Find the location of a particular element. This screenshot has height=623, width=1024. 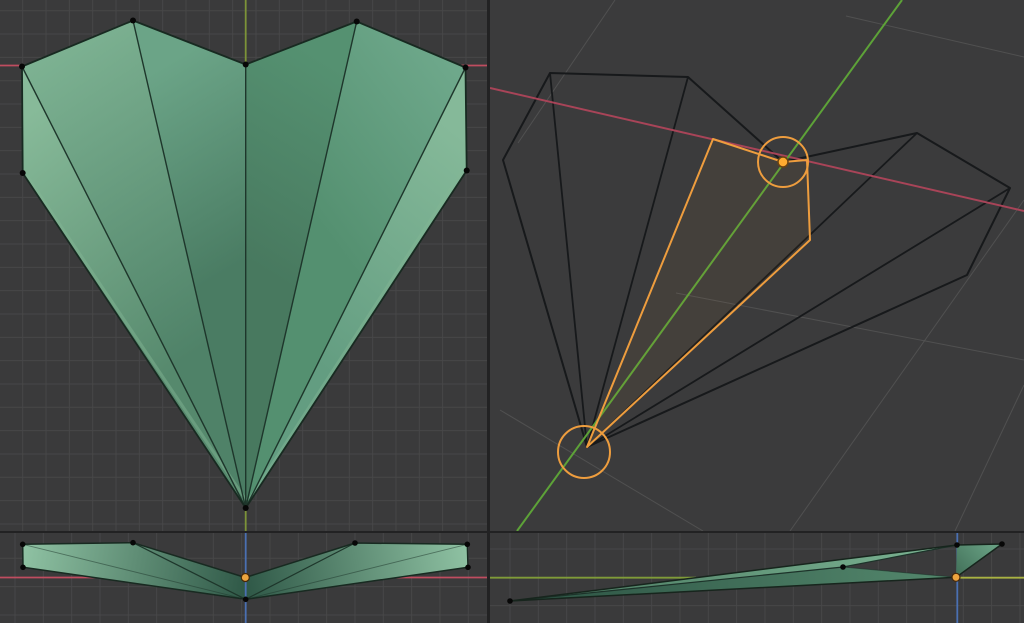

viewport-front-ortho is located at coordinates (243, 578).